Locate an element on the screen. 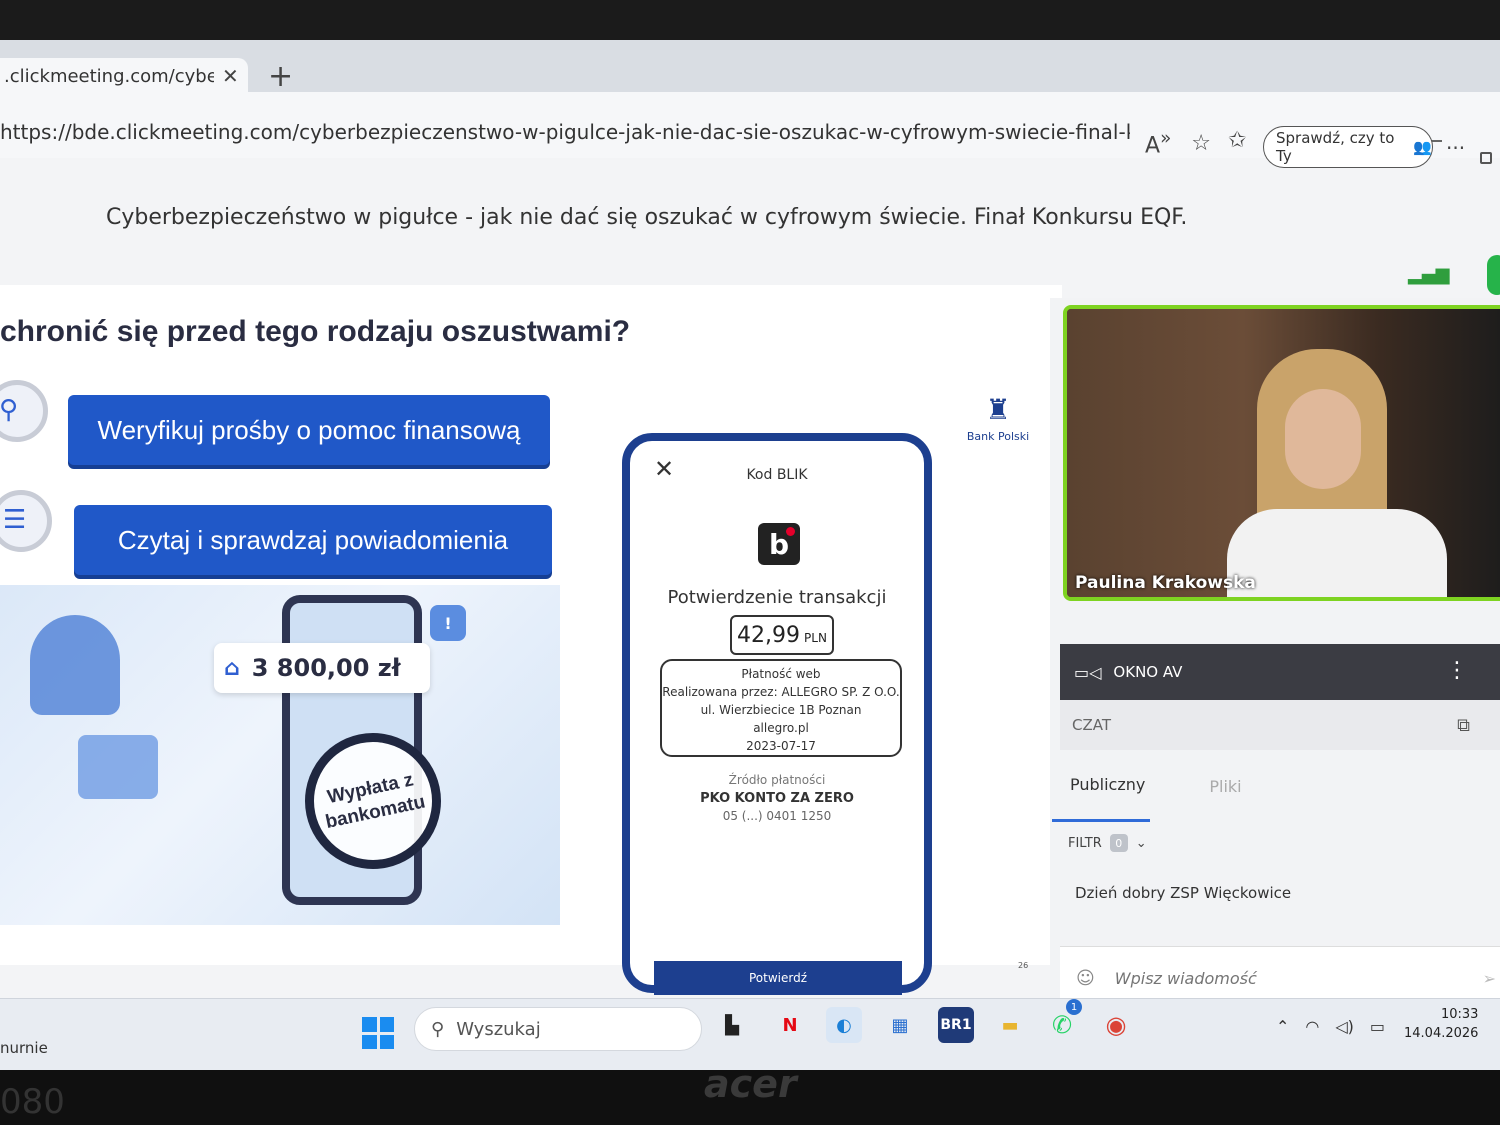 The width and height of the screenshot is (1500, 1125). taskbar-search: ⚲ Wyszukaj is located at coordinates (558, 1029).